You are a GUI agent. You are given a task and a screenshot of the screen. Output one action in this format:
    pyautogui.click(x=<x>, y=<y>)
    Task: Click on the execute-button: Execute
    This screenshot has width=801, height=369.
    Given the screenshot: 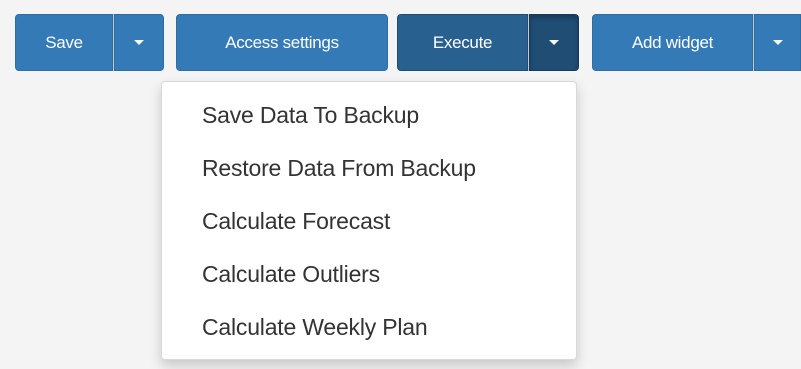 What is the action you would take?
    pyautogui.click(x=462, y=42)
    